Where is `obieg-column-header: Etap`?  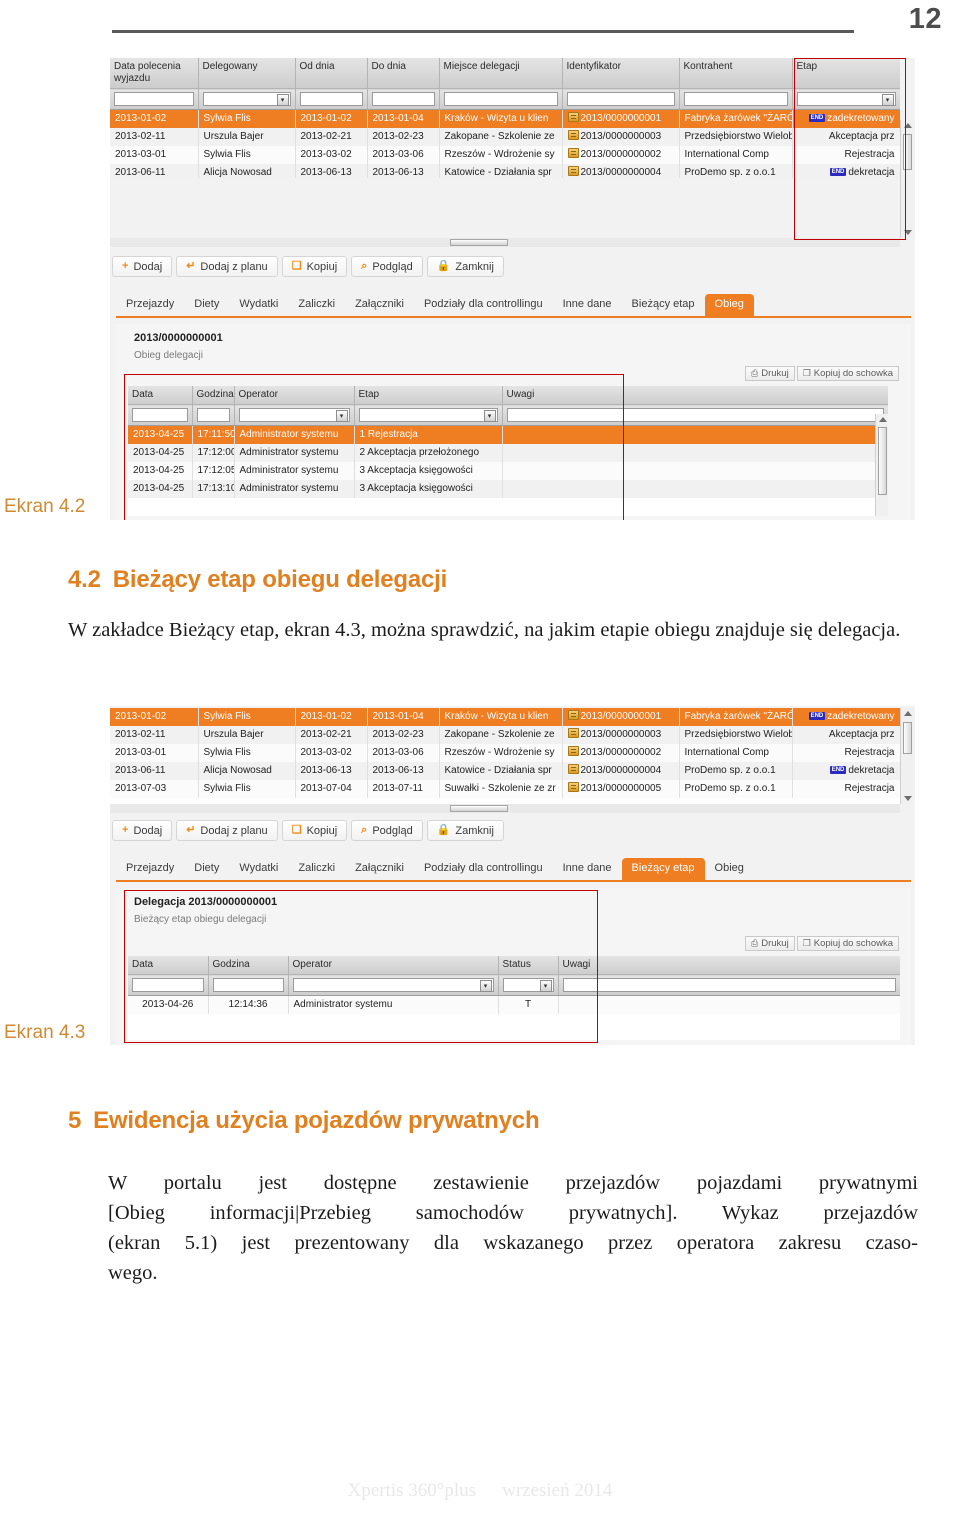 obieg-column-header: Etap is located at coordinates (428, 395).